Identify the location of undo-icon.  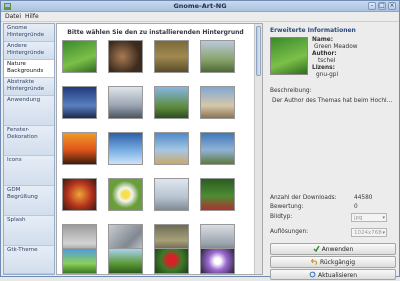
(313, 261).